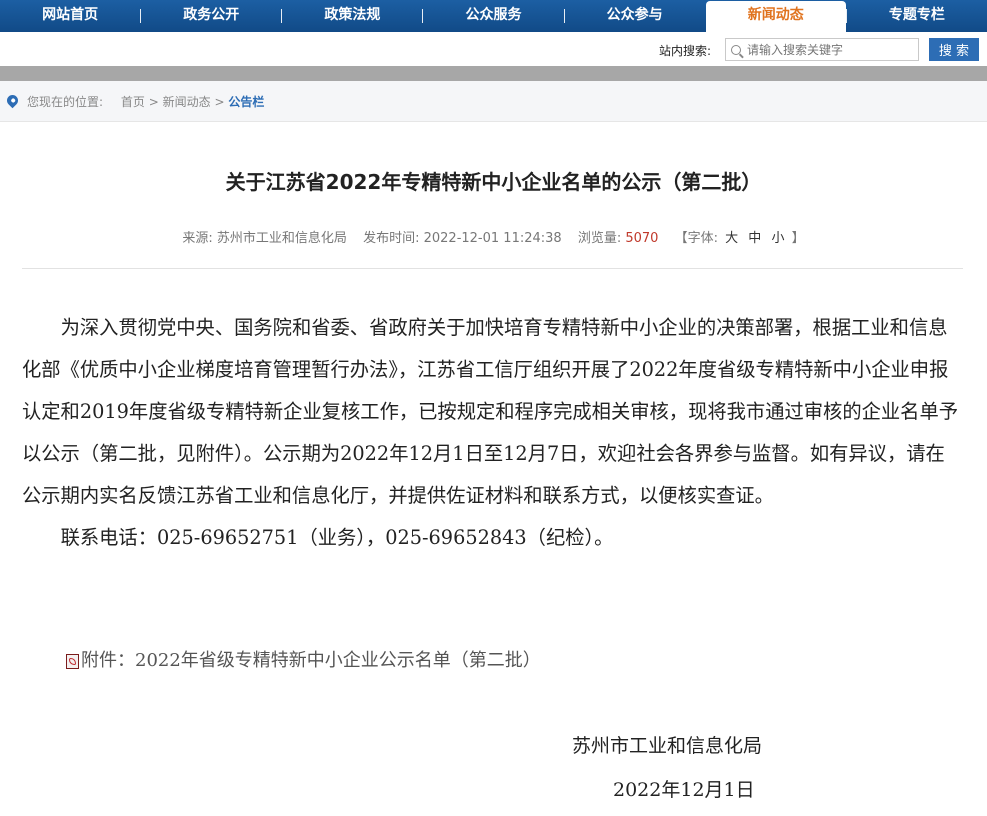 This screenshot has width=987, height=816. Describe the element at coordinates (492, 268) in the screenshot. I see `title-divider` at that location.